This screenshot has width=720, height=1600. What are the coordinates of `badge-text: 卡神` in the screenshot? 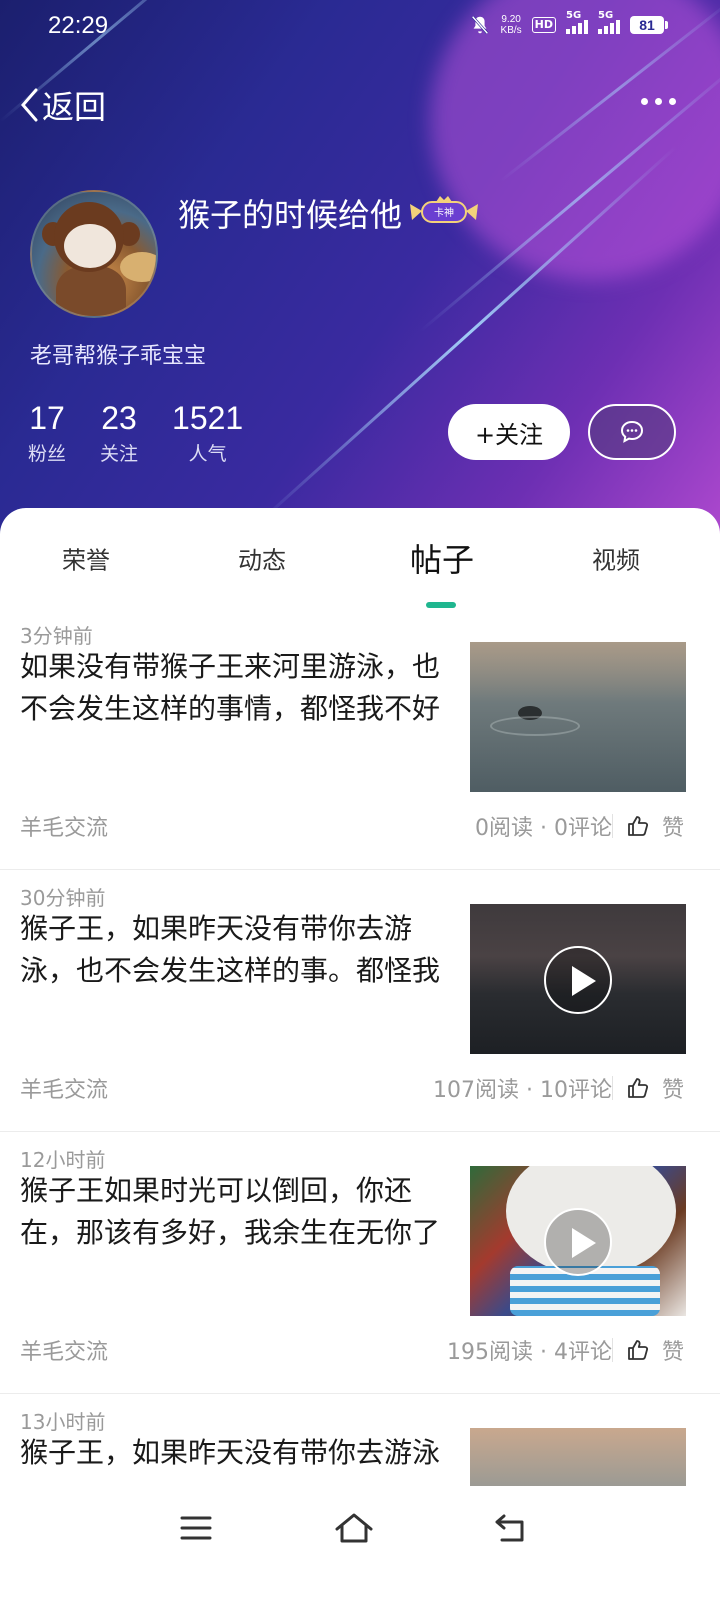 It's located at (444, 212).